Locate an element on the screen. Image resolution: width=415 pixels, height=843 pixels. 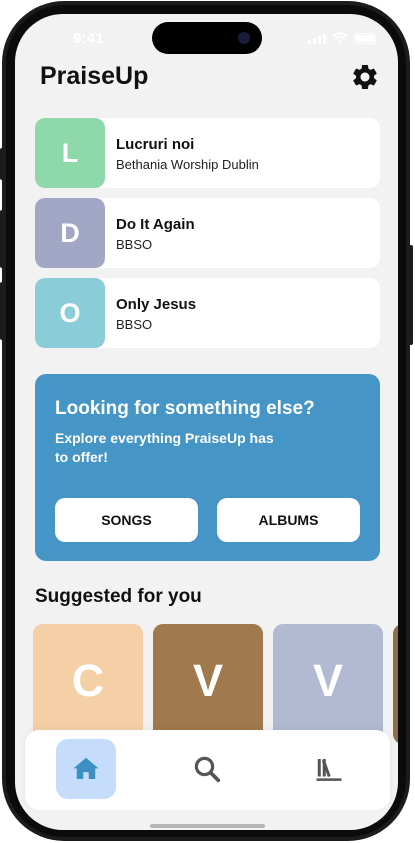
albums-button: ALBUMS is located at coordinates (288, 520).